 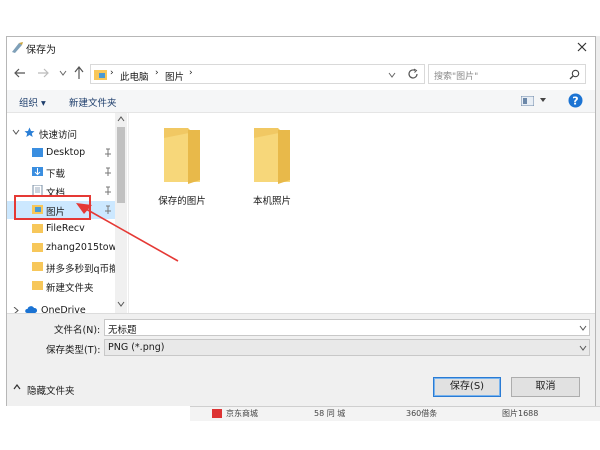 I want to click on organize-menu: 组织 ▾, so click(x=32, y=102).